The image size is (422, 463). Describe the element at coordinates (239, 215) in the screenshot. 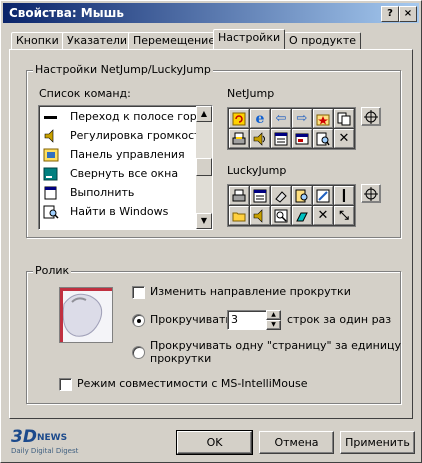

I see `folder-icon` at that location.